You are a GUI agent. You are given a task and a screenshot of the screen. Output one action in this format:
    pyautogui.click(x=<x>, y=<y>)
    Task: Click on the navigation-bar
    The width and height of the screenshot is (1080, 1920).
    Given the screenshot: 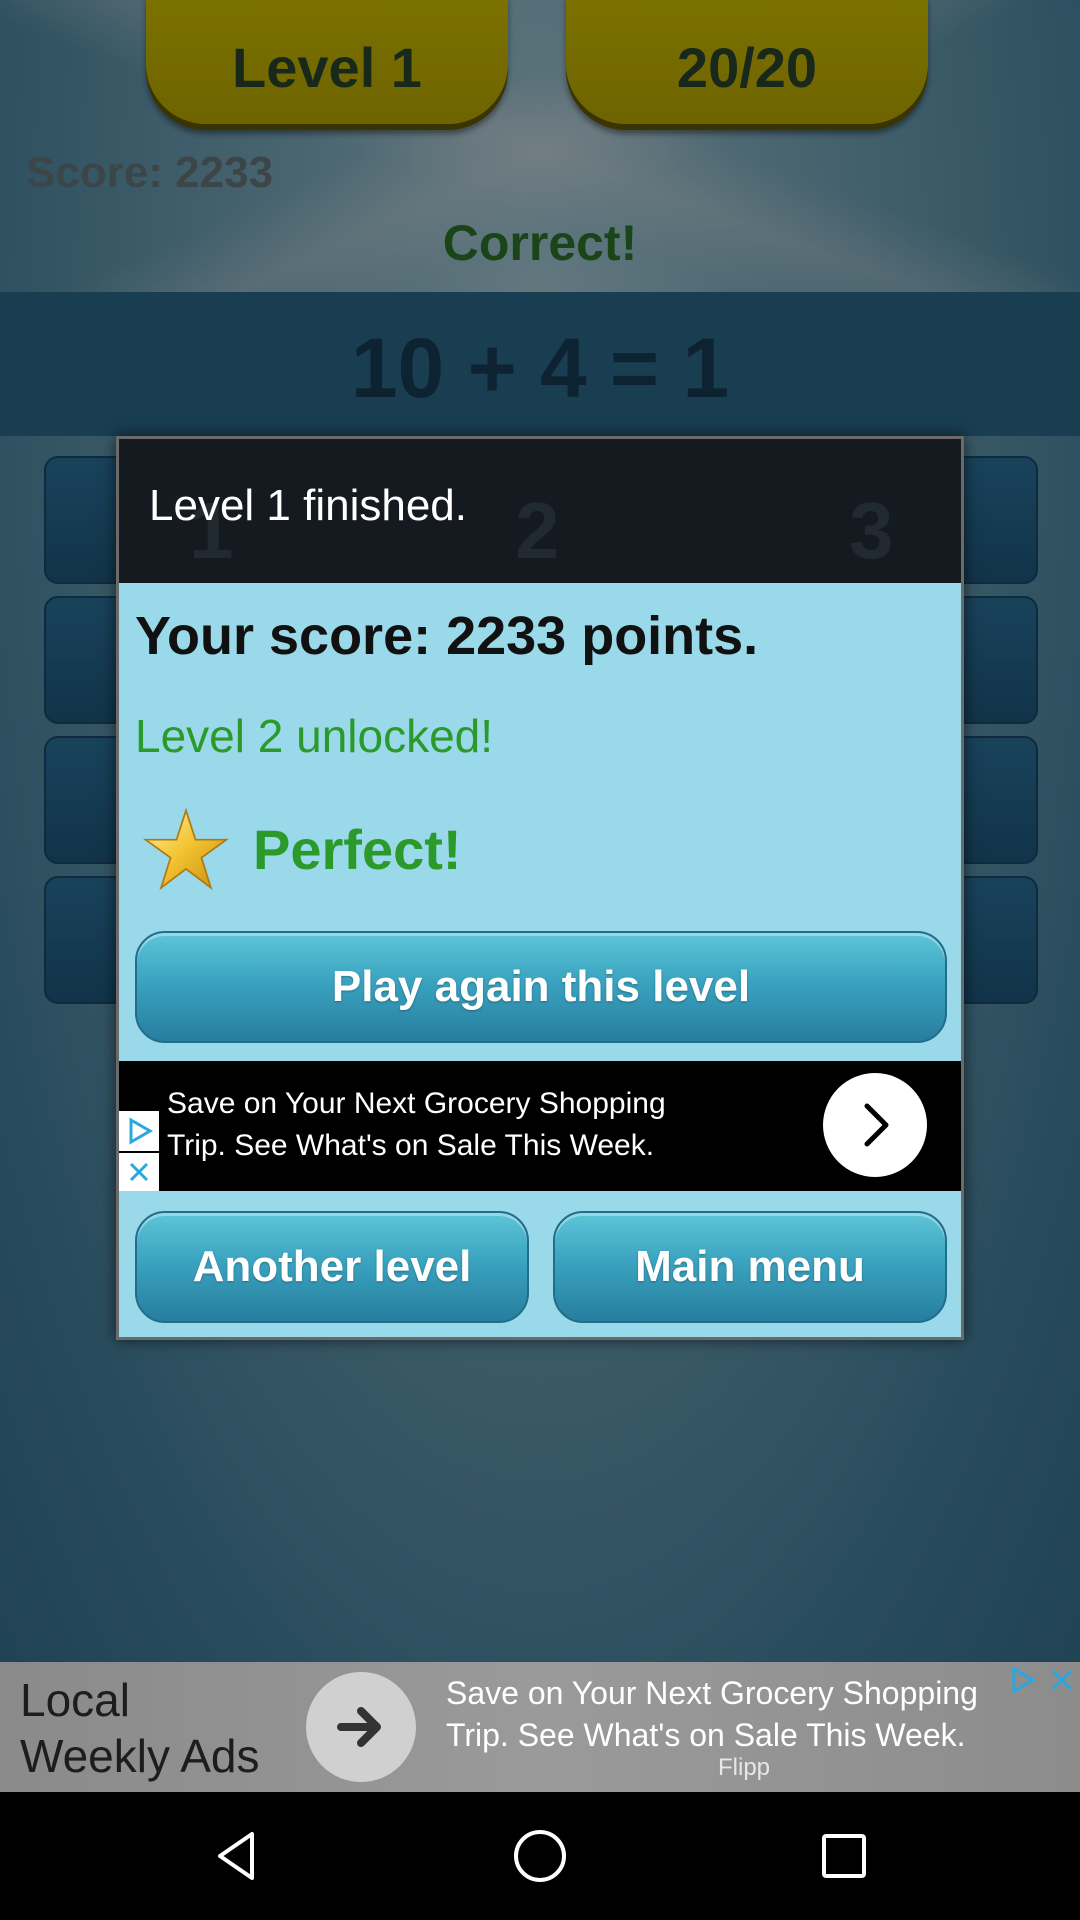 What is the action you would take?
    pyautogui.click(x=540, y=1856)
    